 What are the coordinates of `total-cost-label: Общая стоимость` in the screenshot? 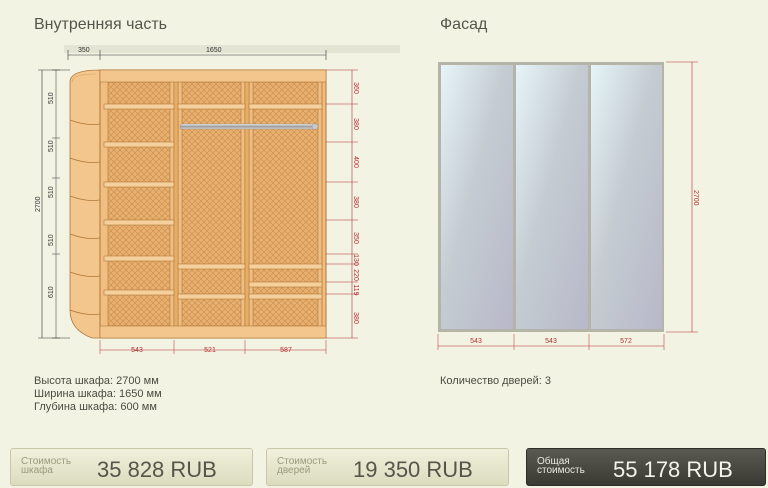 It's located at (561, 466).